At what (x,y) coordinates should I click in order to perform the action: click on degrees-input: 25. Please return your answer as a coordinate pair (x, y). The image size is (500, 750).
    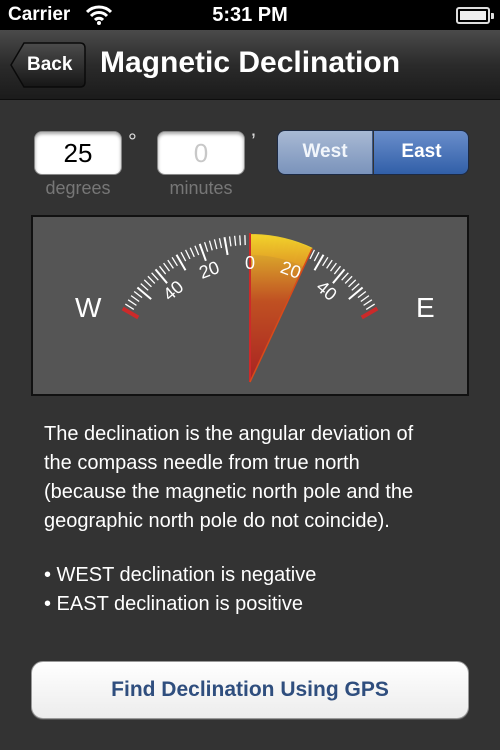
    Looking at the image, I should click on (78, 153).